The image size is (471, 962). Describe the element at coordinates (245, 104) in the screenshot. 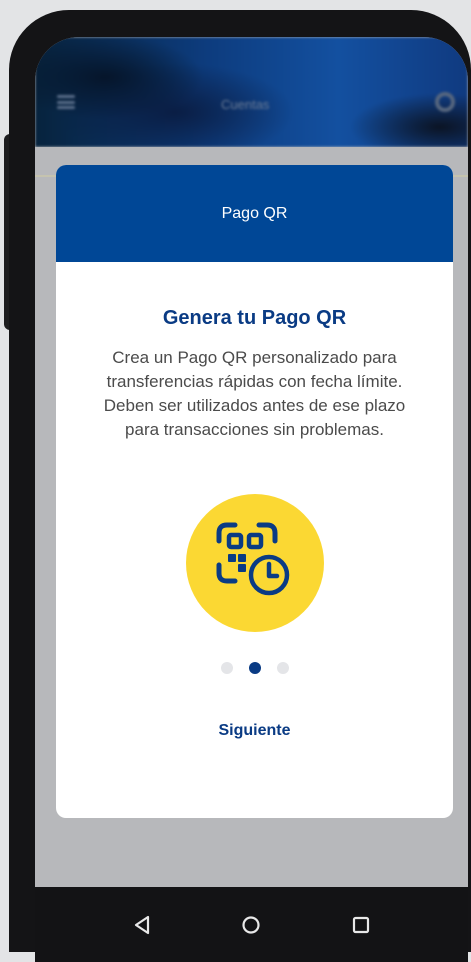

I see `app-header-title: Cuentas` at that location.